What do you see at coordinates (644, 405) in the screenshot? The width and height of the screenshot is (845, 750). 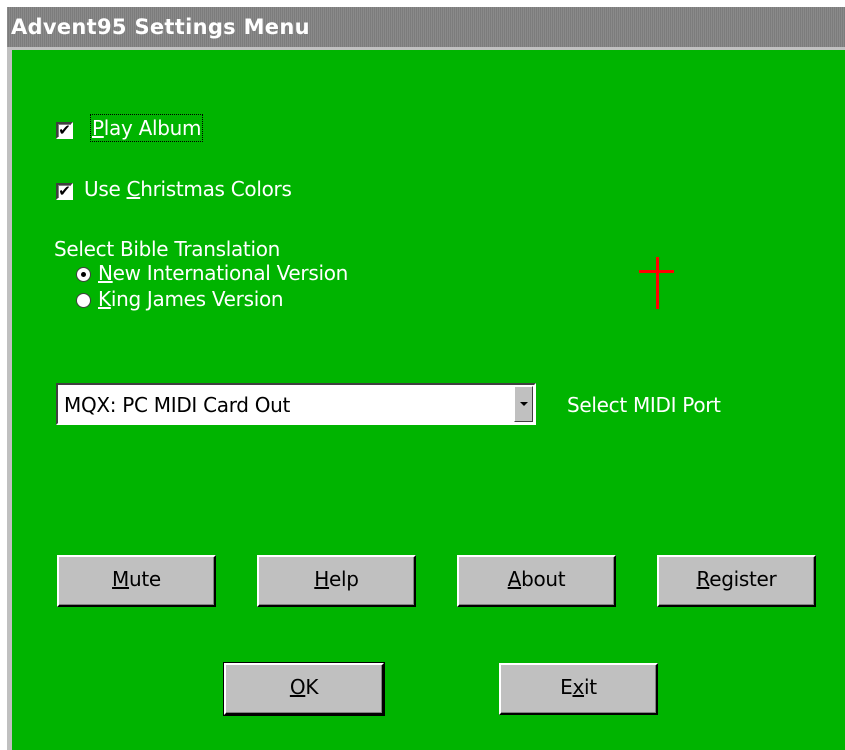 I see `midi-port-label: Select MIDI Port` at bounding box center [644, 405].